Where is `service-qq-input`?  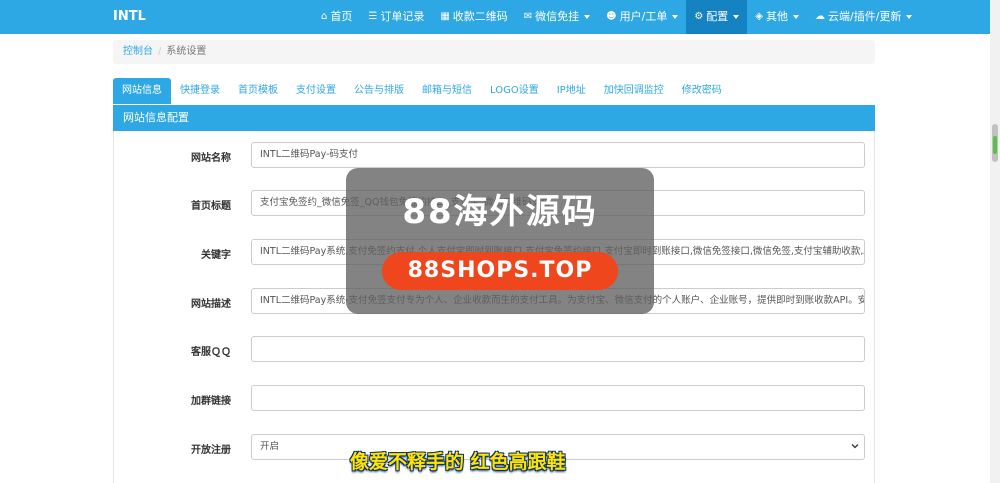 service-qq-input is located at coordinates (558, 349).